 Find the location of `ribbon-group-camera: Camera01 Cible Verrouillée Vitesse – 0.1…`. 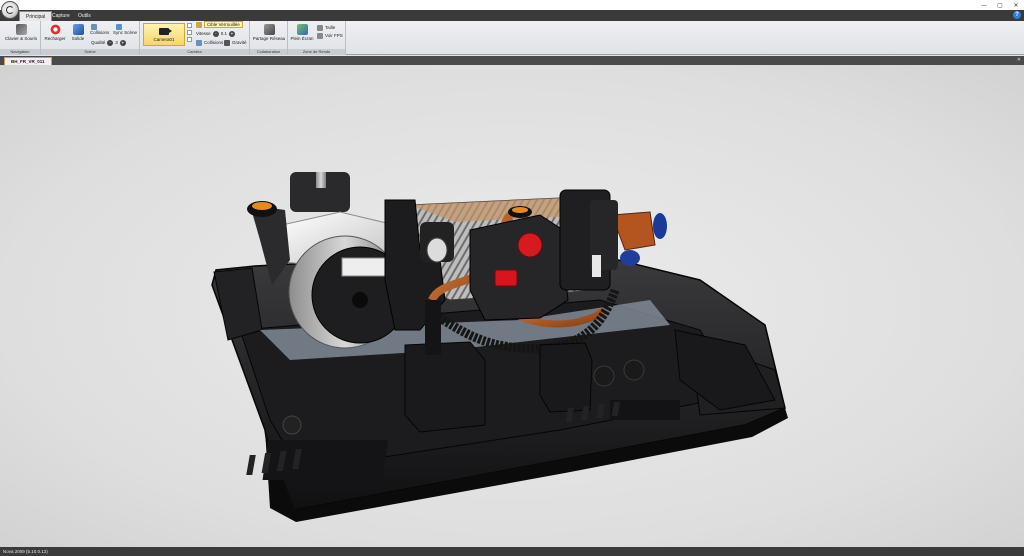

ribbon-group-camera: Camera01 Cible Verrouillée Vitesse – 0.1… is located at coordinates (195, 38).